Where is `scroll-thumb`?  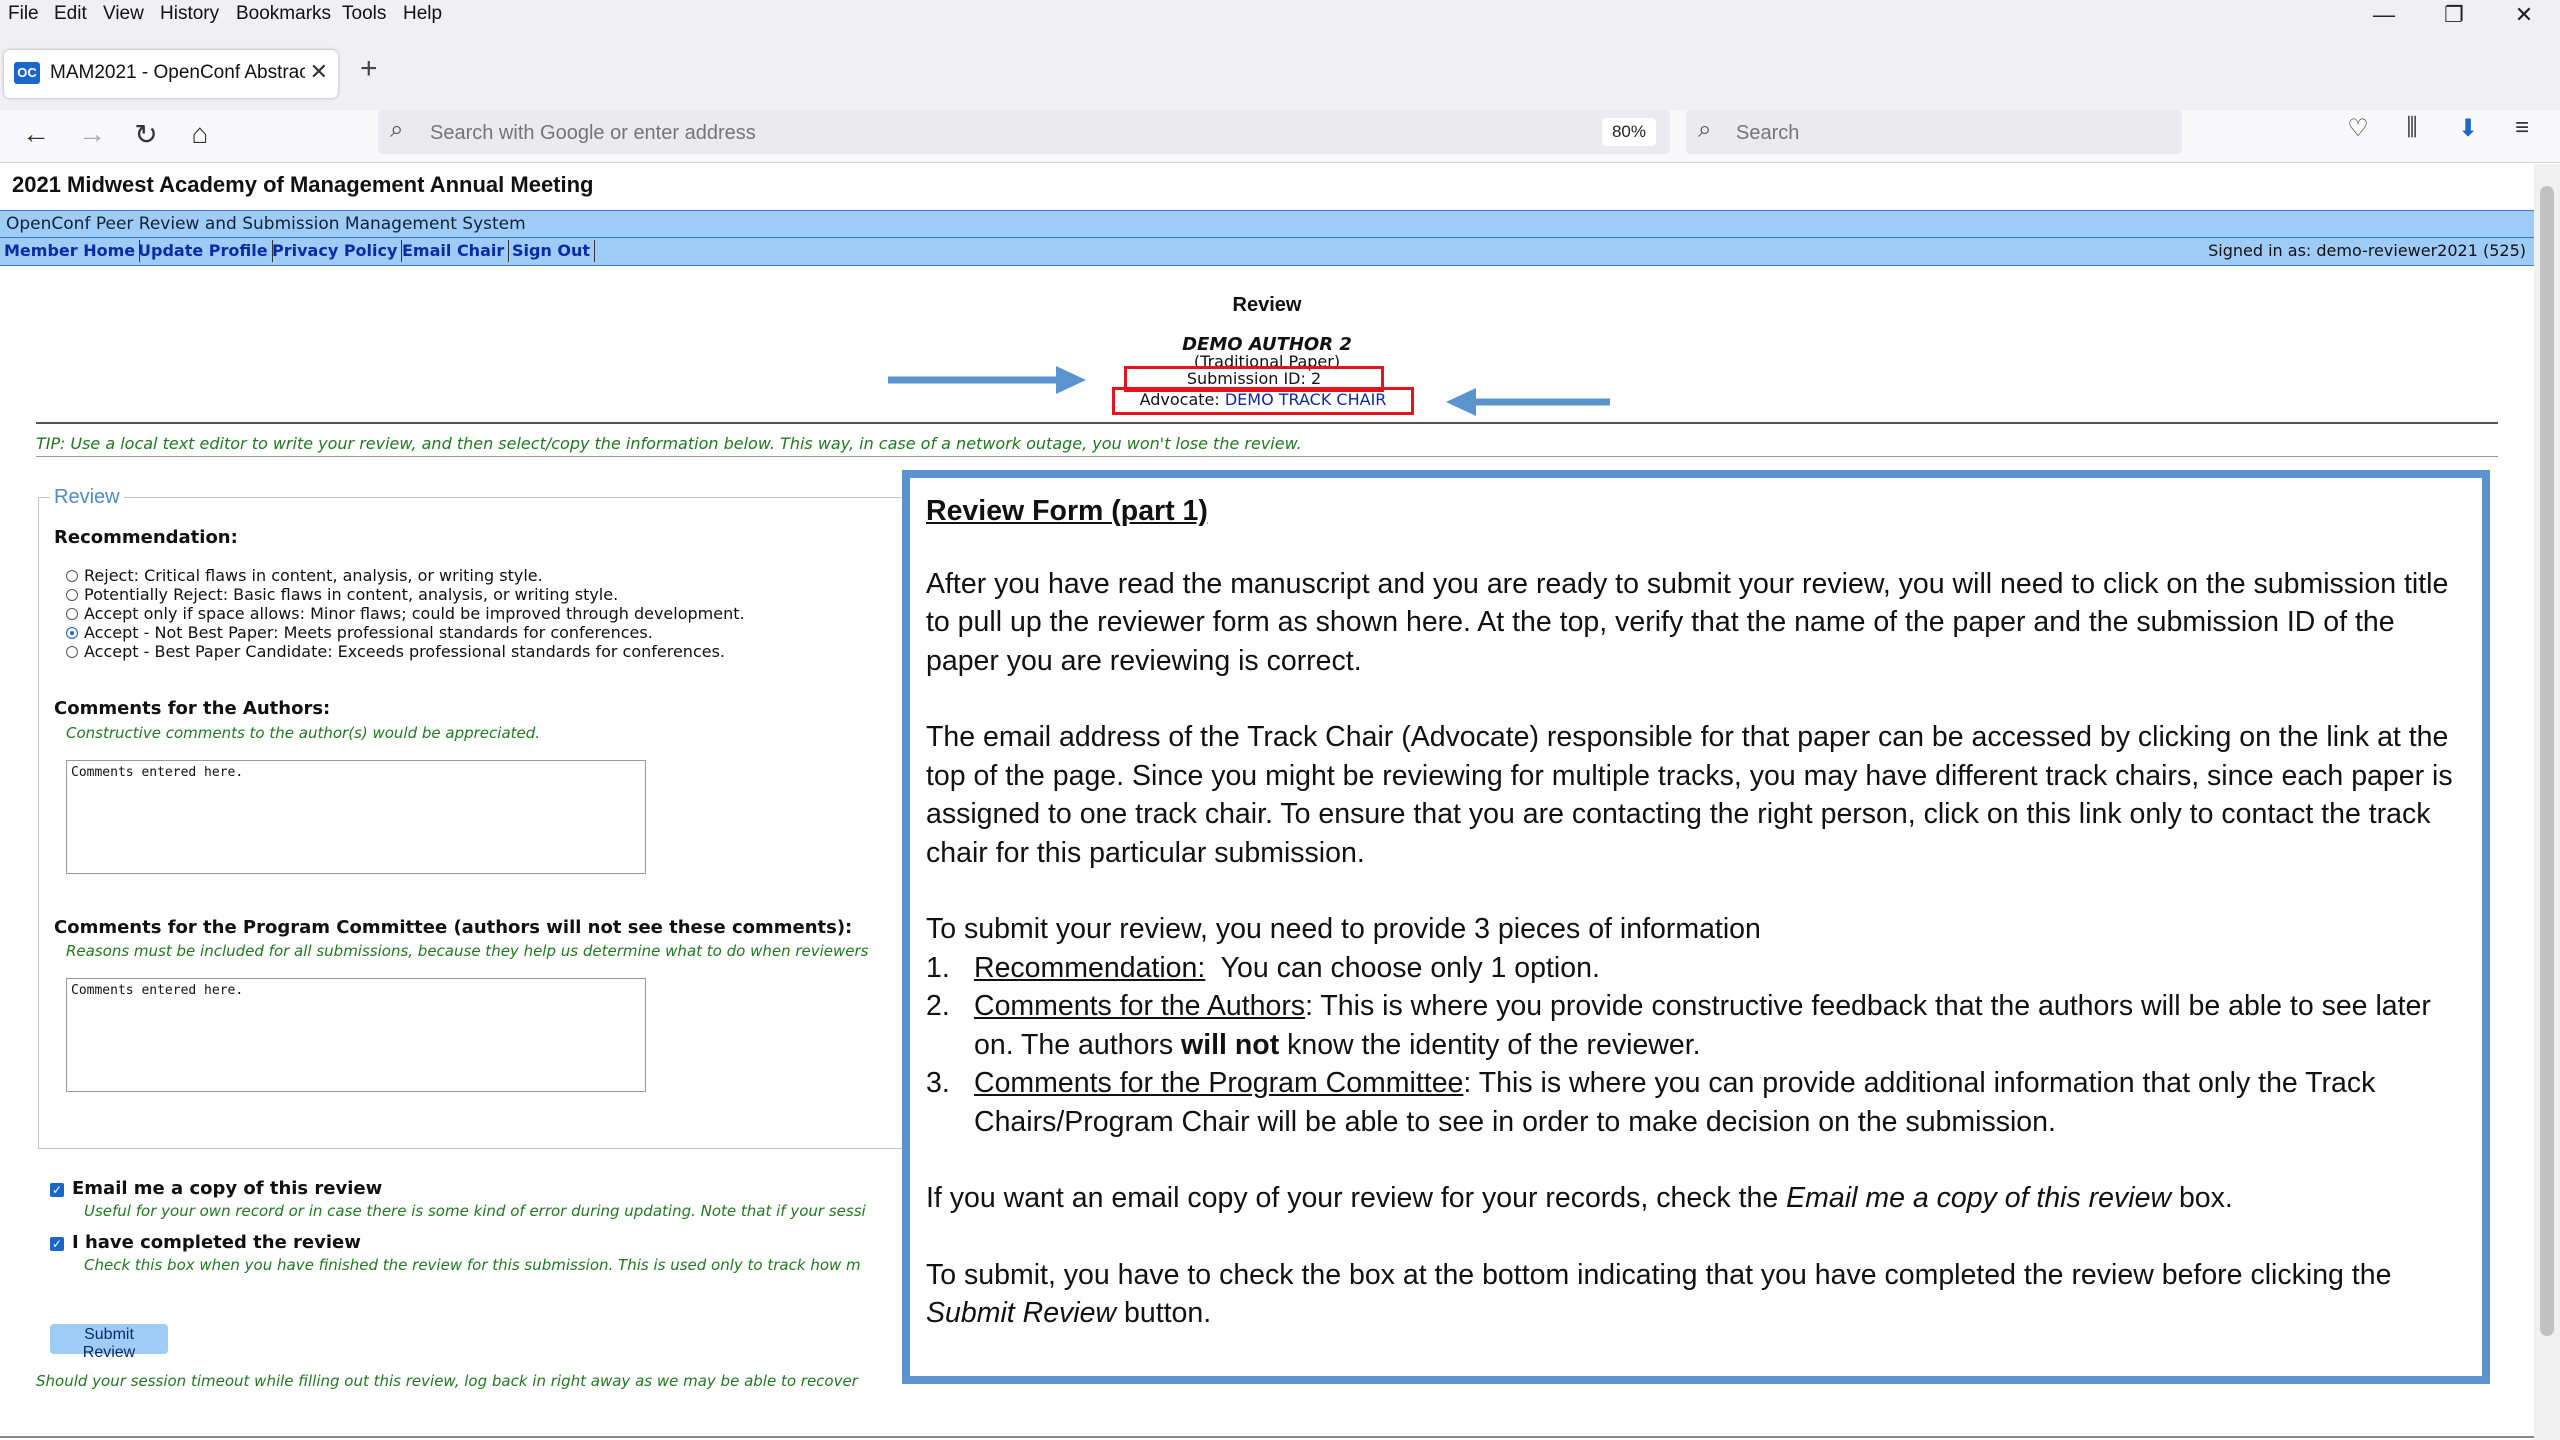 scroll-thumb is located at coordinates (2547, 761).